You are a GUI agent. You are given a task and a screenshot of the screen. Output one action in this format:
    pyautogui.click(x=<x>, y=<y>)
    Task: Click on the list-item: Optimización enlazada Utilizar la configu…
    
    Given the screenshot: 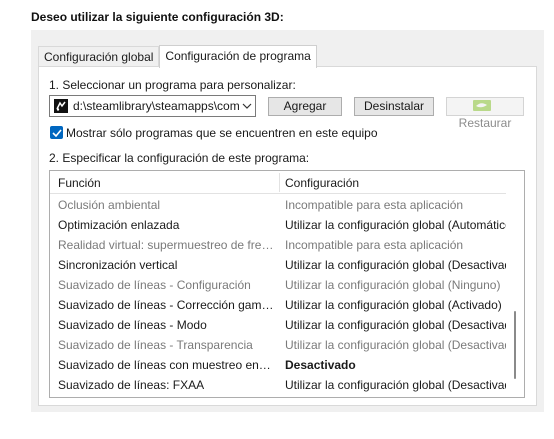 What is the action you would take?
    pyautogui.click(x=283, y=225)
    